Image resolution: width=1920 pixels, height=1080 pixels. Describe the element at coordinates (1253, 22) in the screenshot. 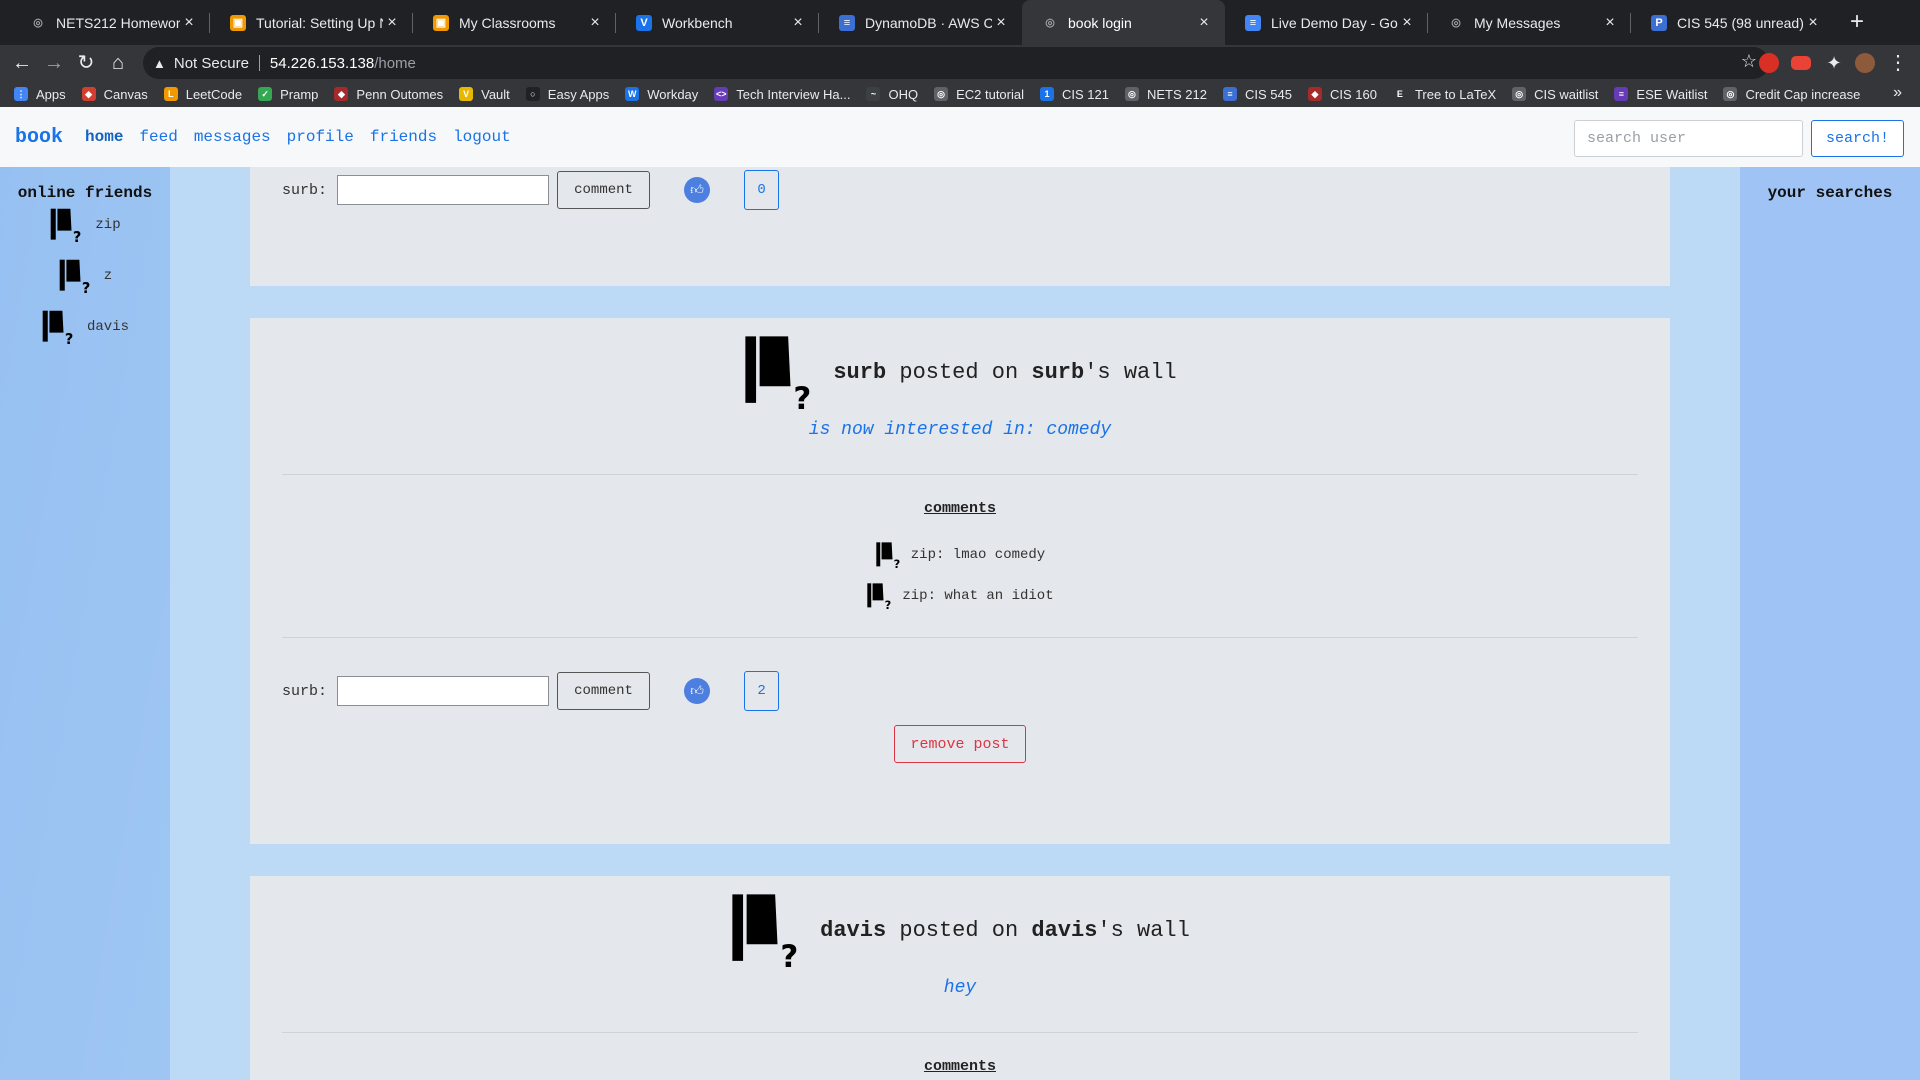

I see `docs-icon: ≡` at that location.